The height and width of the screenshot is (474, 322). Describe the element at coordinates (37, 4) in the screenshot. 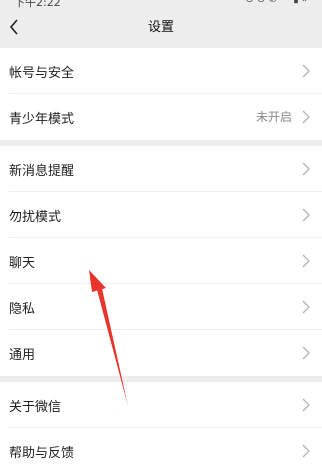

I see `status-time: 下午2:22` at that location.